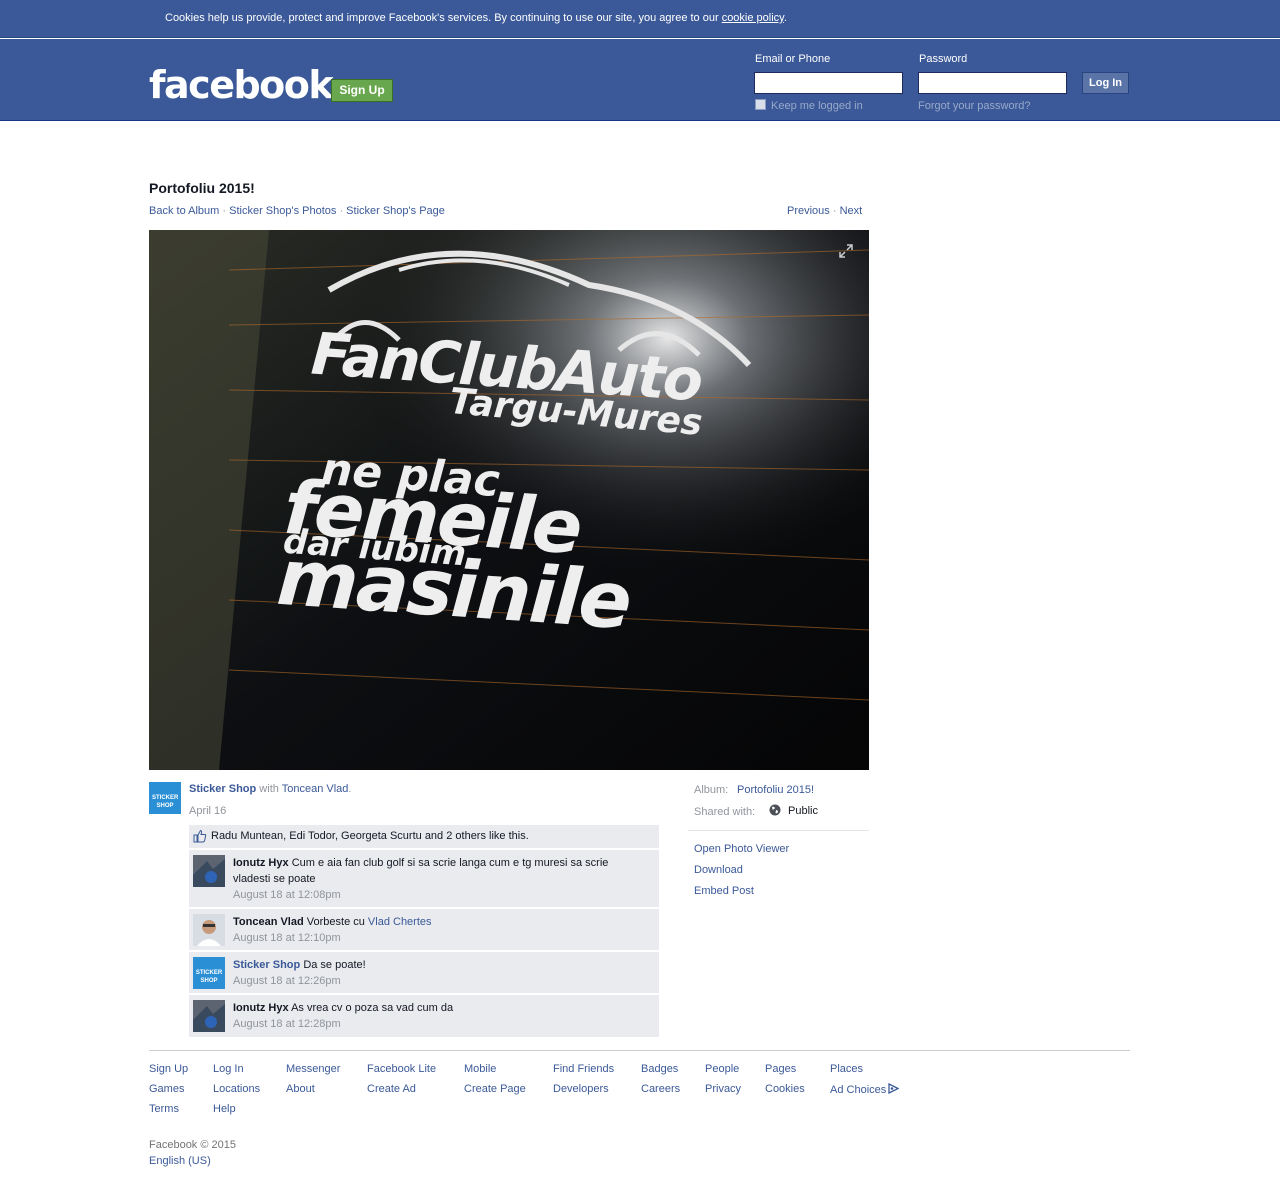 This screenshot has height=1189, width=1280. What do you see at coordinates (780, 1069) in the screenshot?
I see `footer-link-pages: Pages` at bounding box center [780, 1069].